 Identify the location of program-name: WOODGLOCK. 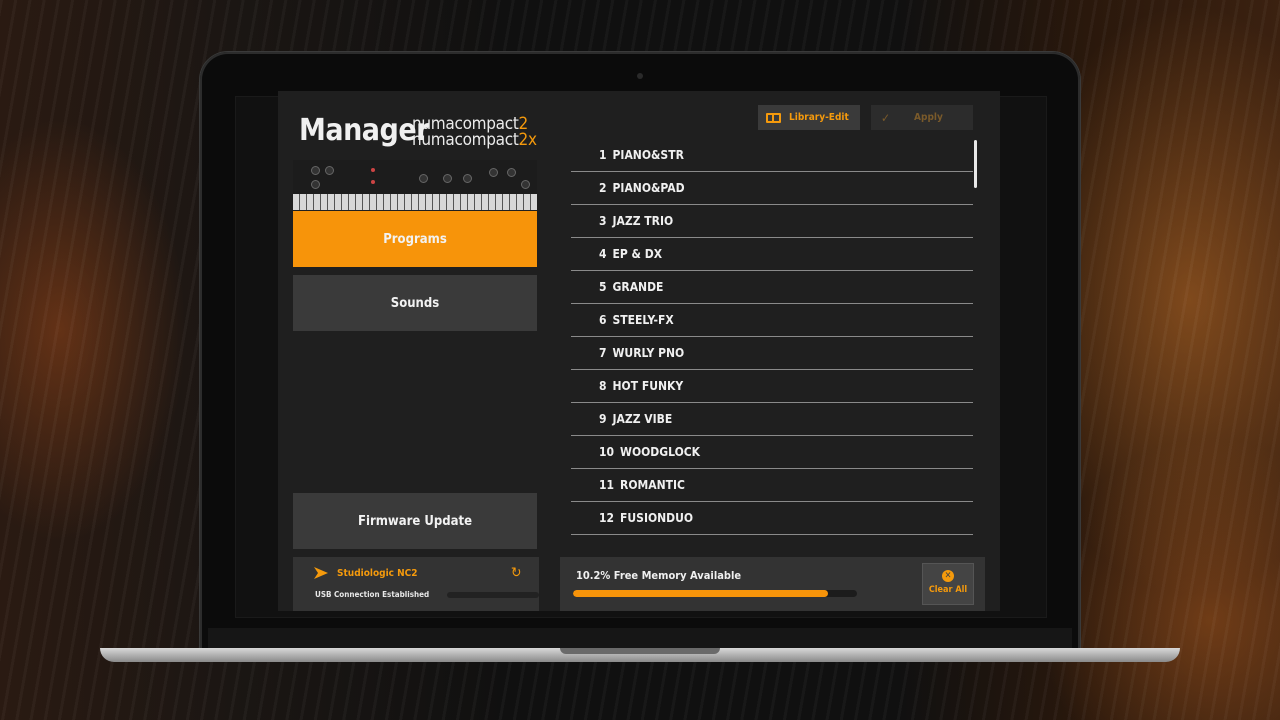
(660, 452).